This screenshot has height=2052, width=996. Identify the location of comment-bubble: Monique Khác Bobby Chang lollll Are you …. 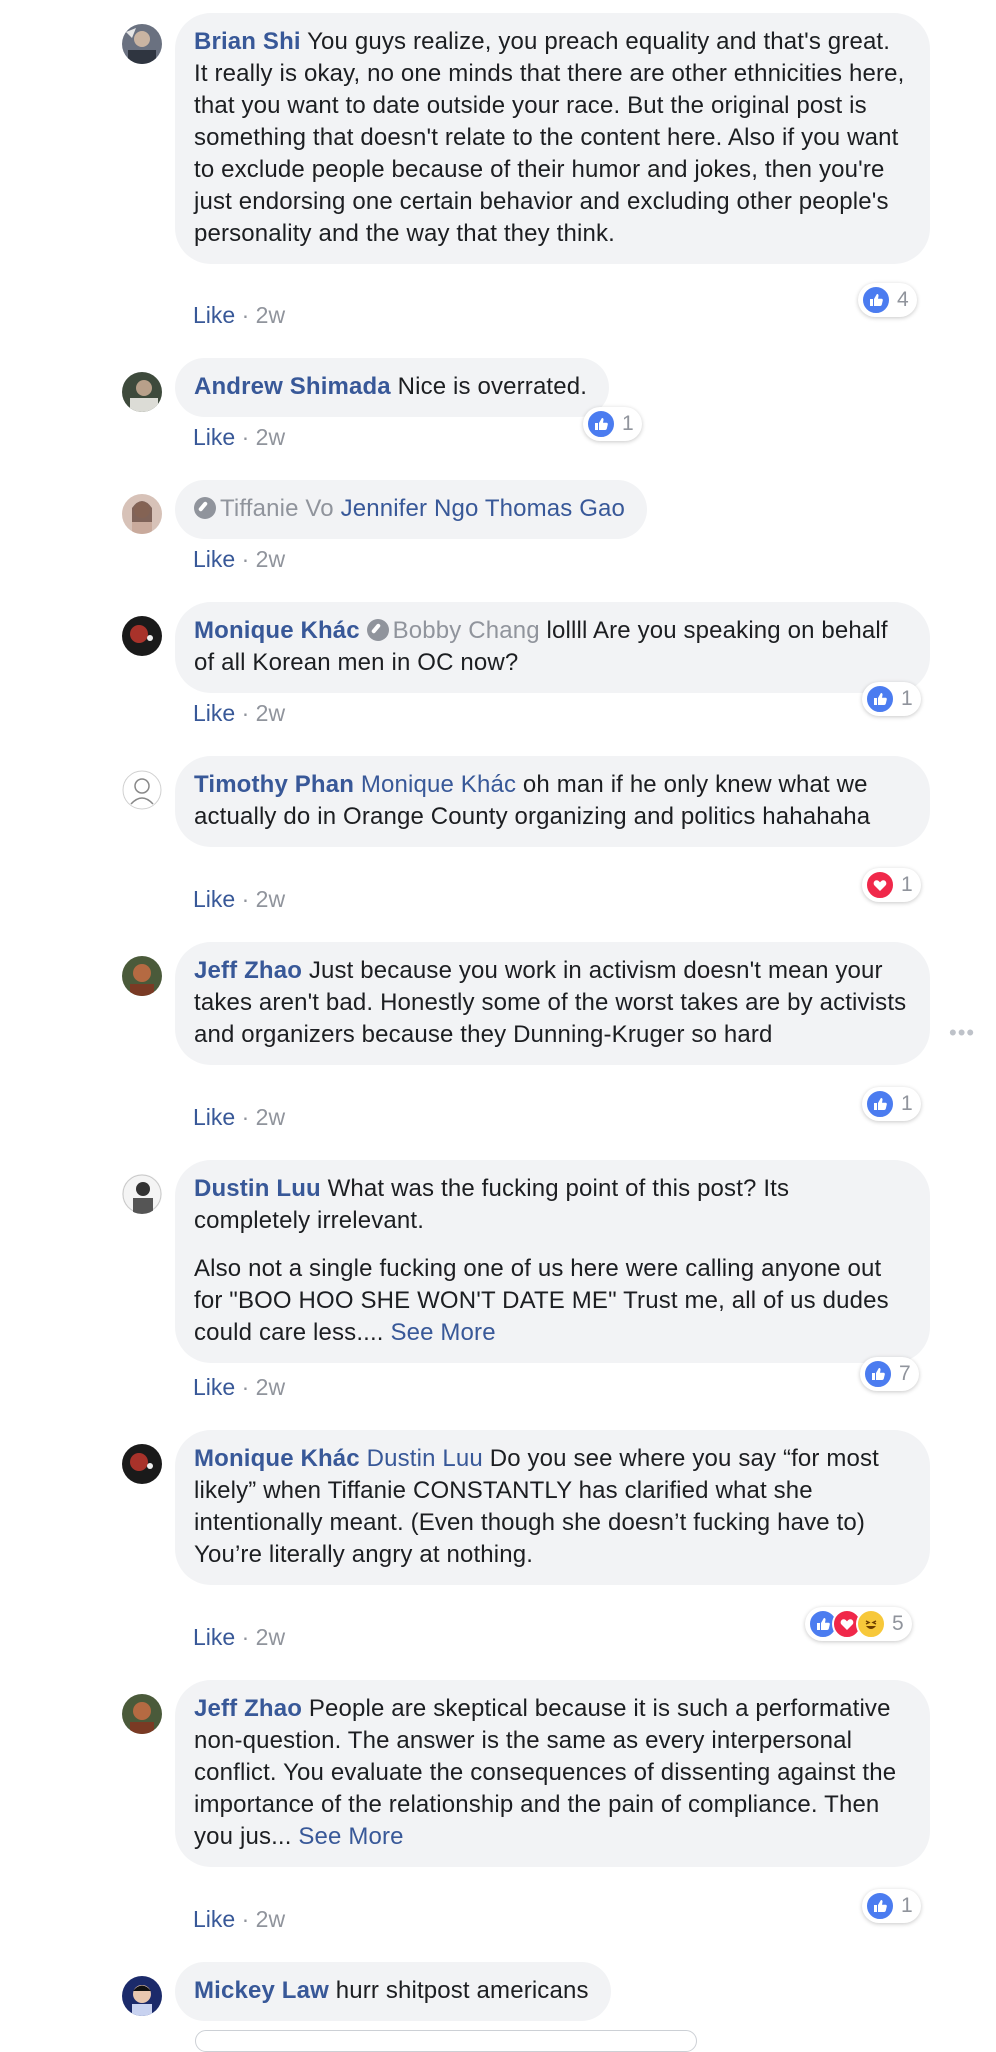
(552, 647).